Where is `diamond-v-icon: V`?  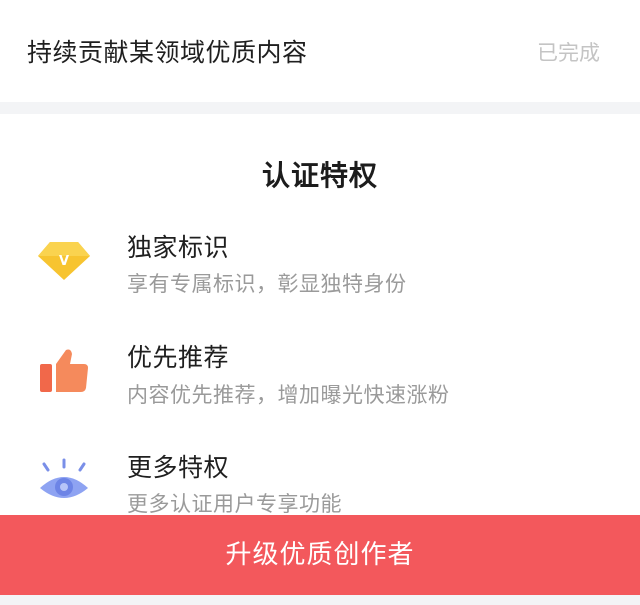 diamond-v-icon: V is located at coordinates (64, 259).